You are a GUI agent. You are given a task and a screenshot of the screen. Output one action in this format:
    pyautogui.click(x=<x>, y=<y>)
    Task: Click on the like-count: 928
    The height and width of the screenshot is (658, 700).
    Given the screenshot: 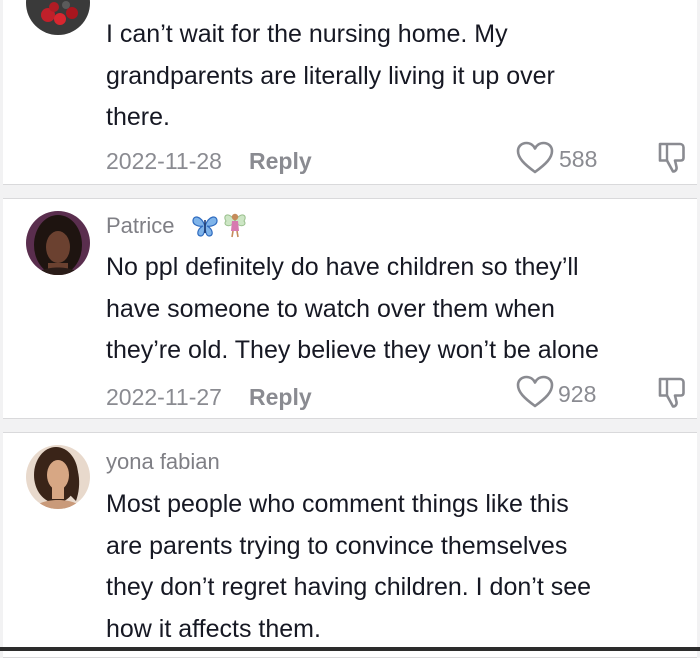 What is the action you would take?
    pyautogui.click(x=577, y=394)
    